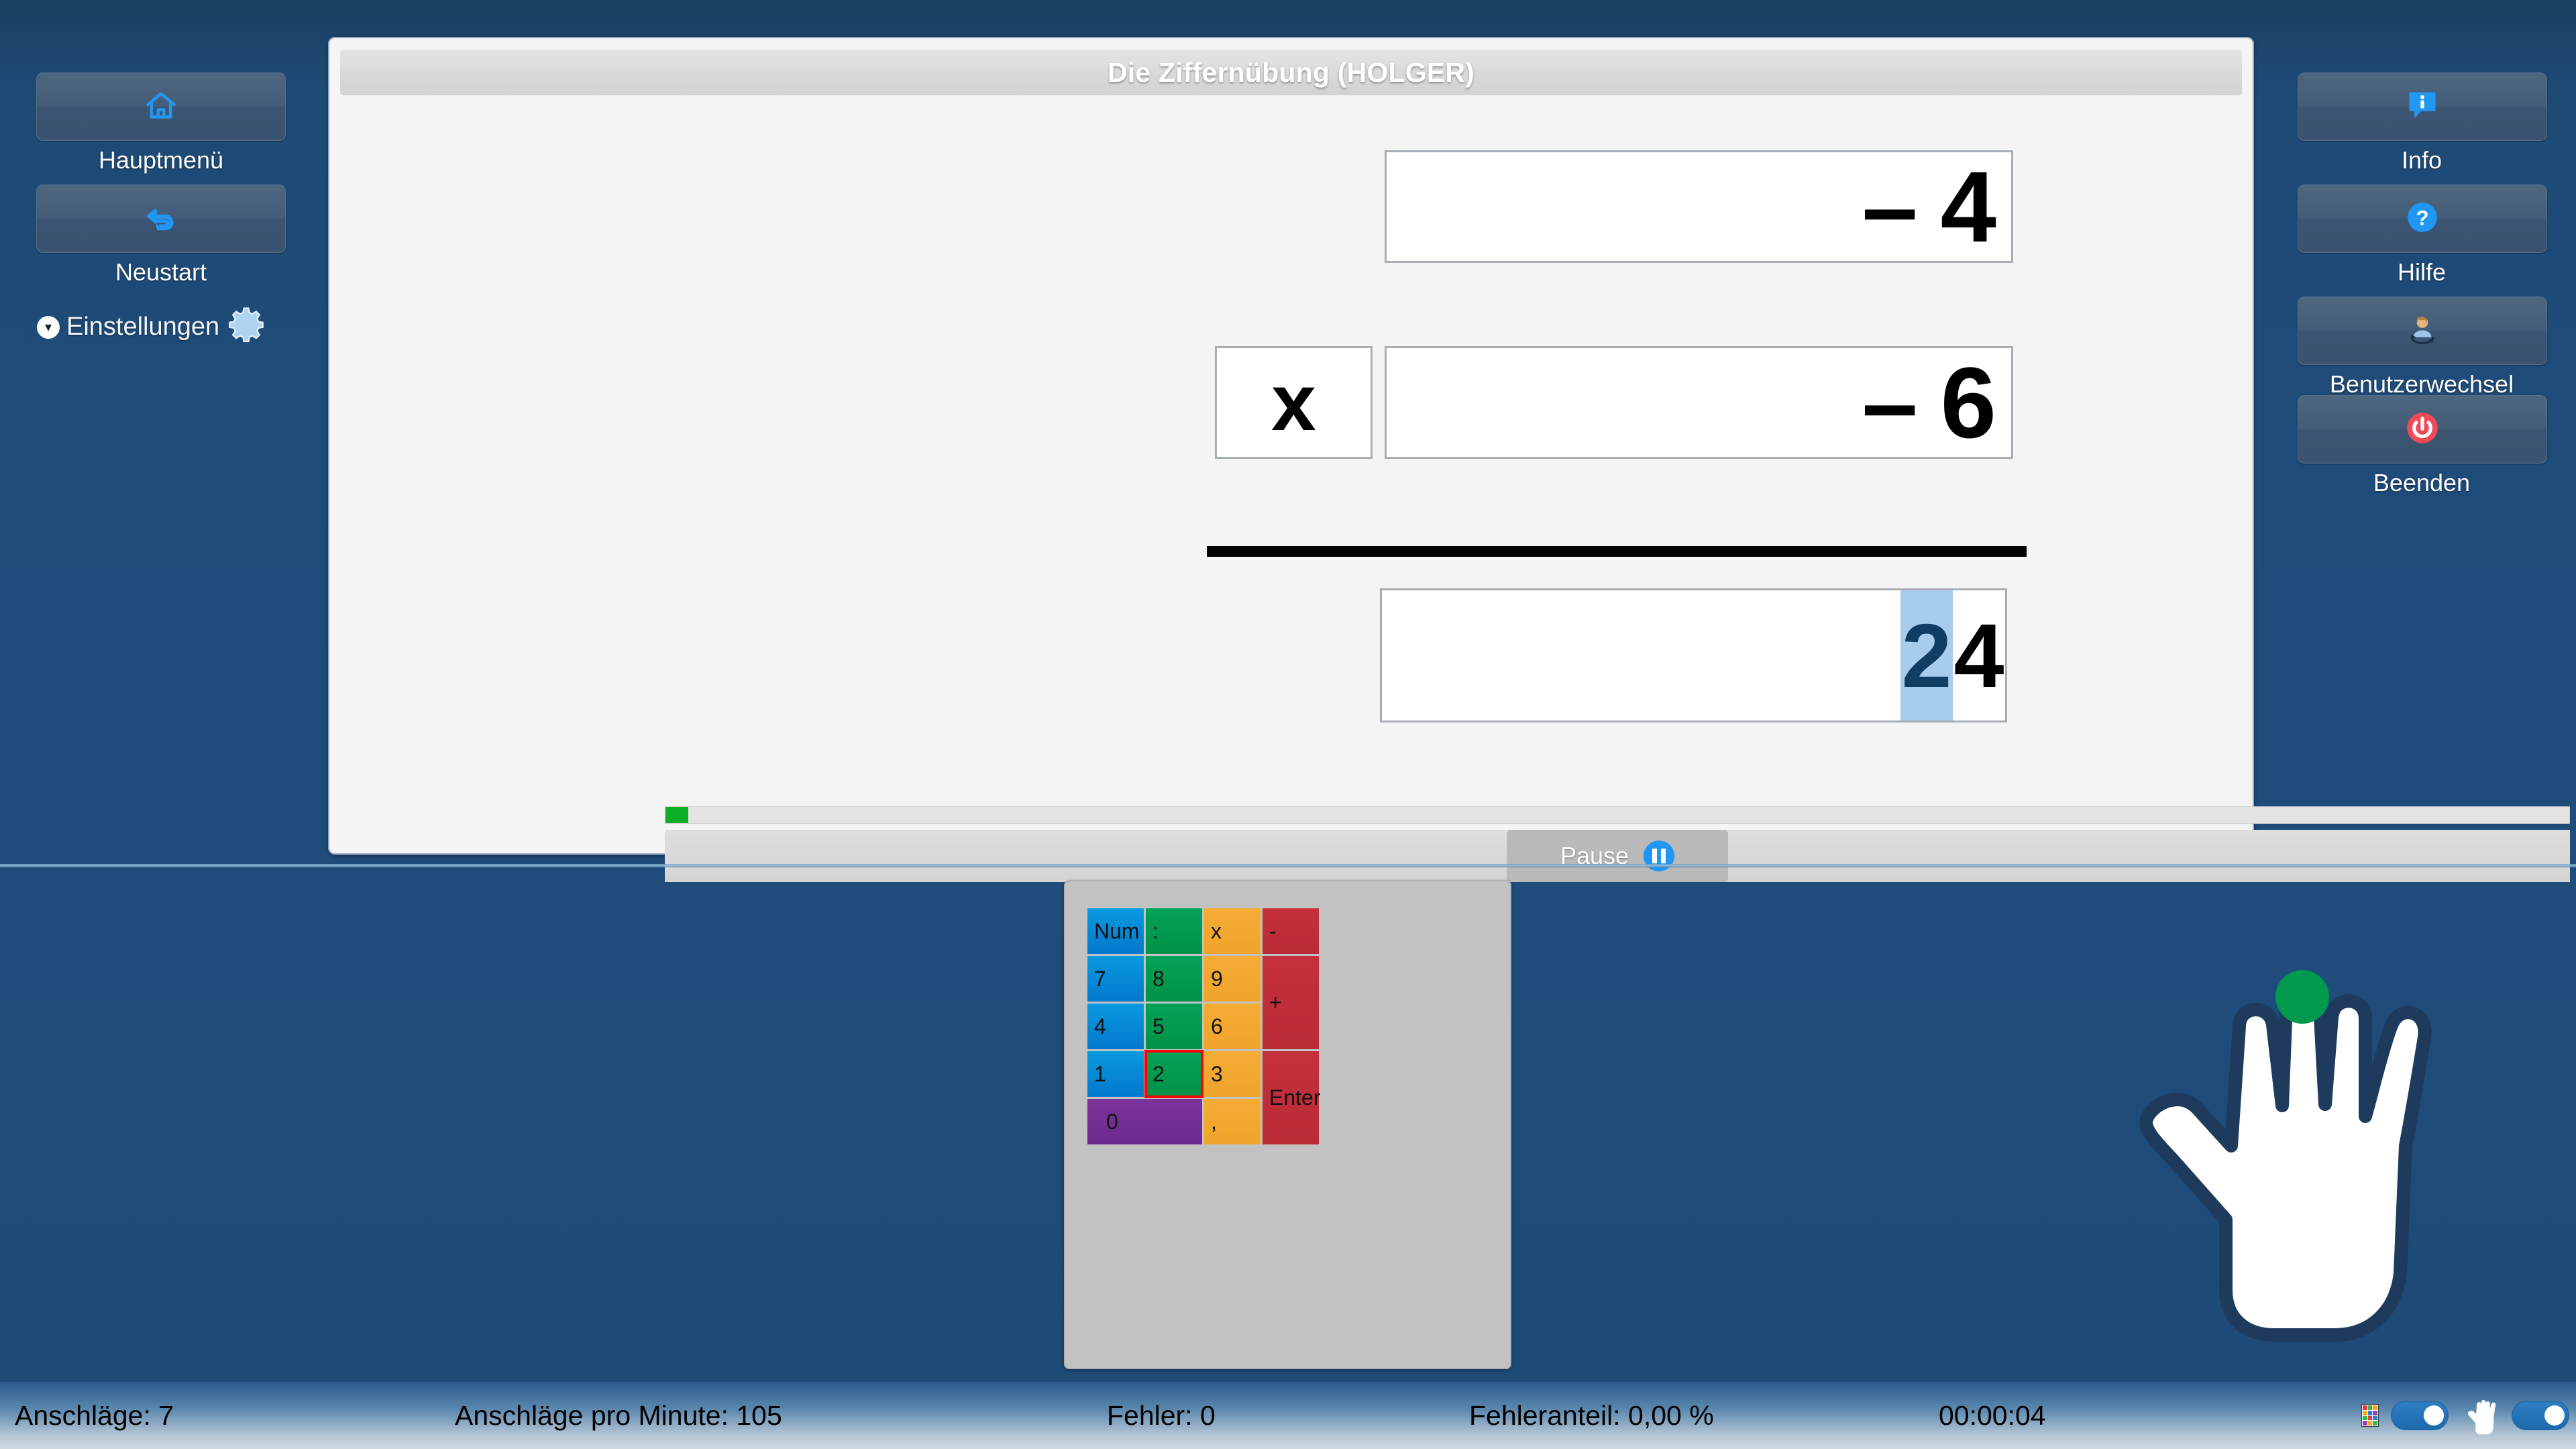 The width and height of the screenshot is (2576, 1449). What do you see at coordinates (48, 327) in the screenshot?
I see `chevron-down-icon: ▾` at bounding box center [48, 327].